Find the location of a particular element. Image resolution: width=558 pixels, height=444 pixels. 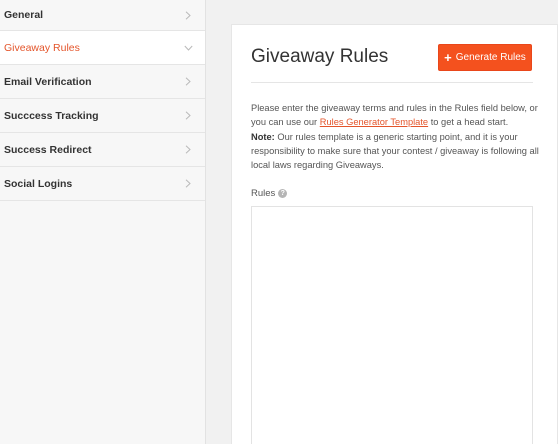

generate-rules-button: + Generate Rules is located at coordinates (485, 57).